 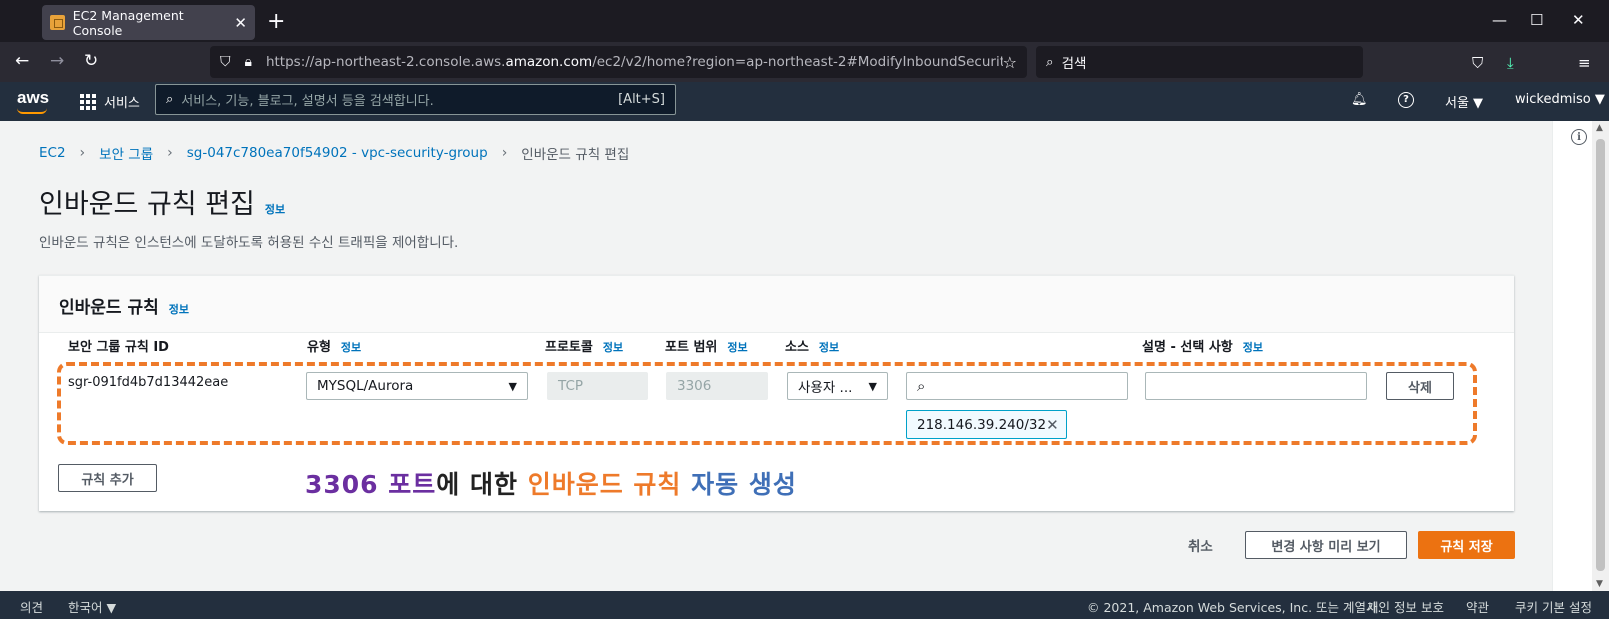 I want to click on panel-title: 인바운드 규칙 정보, so click(x=124, y=305).